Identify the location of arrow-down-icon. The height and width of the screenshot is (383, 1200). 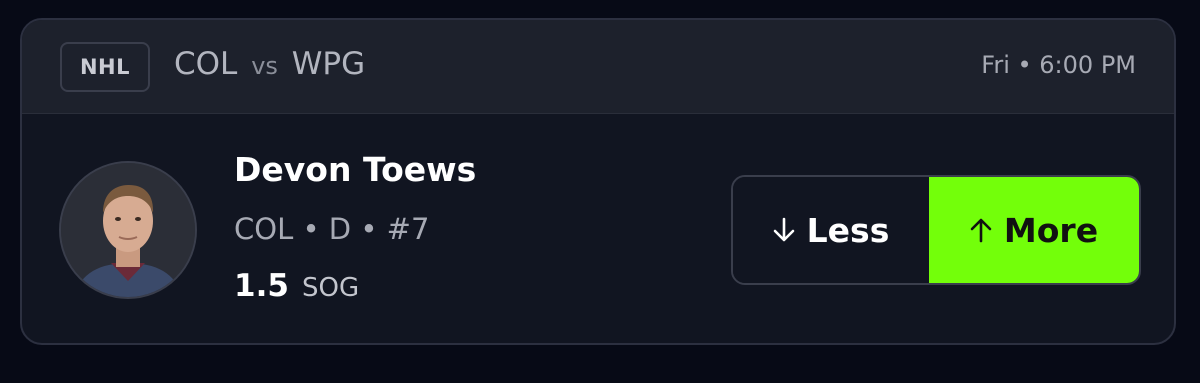
(784, 230).